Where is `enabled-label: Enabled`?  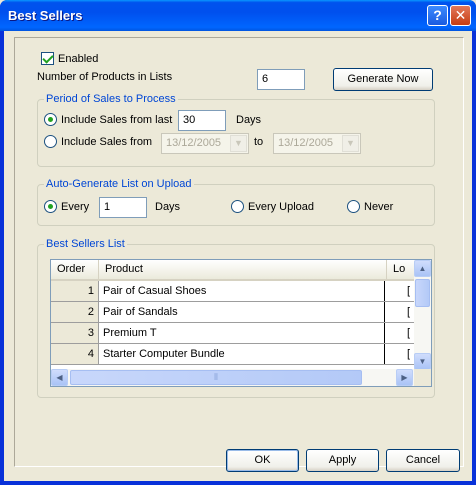 enabled-label: Enabled is located at coordinates (78, 59).